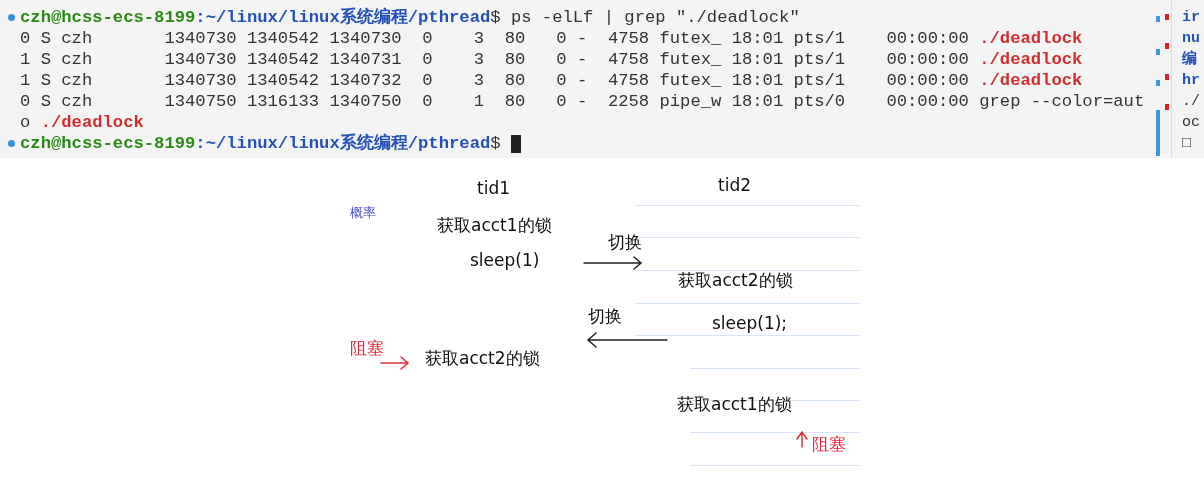  Describe the element at coordinates (645, 17) in the screenshot. I see `terminal-text: $ ps -elLf | grep "./deadlock"` at that location.